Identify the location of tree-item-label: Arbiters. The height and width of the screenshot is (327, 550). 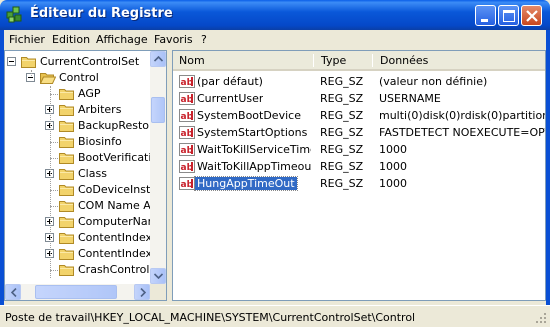
(100, 109).